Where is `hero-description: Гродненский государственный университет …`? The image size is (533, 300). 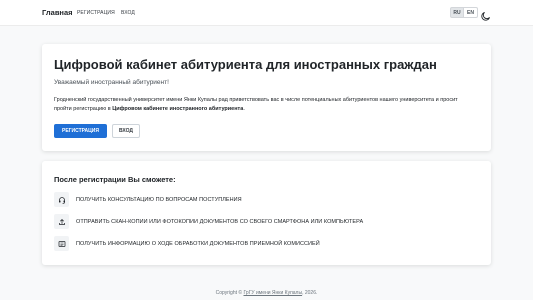
hero-description: Гродненский государственный университет … is located at coordinates (264, 104).